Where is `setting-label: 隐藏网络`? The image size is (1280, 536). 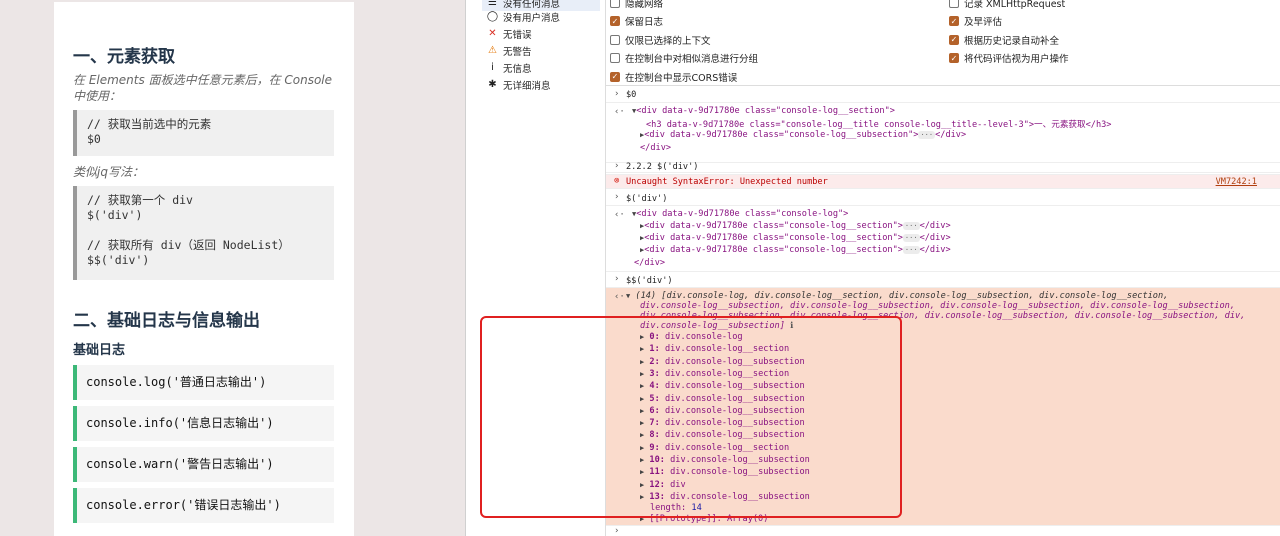 setting-label: 隐藏网络 is located at coordinates (644, 5).